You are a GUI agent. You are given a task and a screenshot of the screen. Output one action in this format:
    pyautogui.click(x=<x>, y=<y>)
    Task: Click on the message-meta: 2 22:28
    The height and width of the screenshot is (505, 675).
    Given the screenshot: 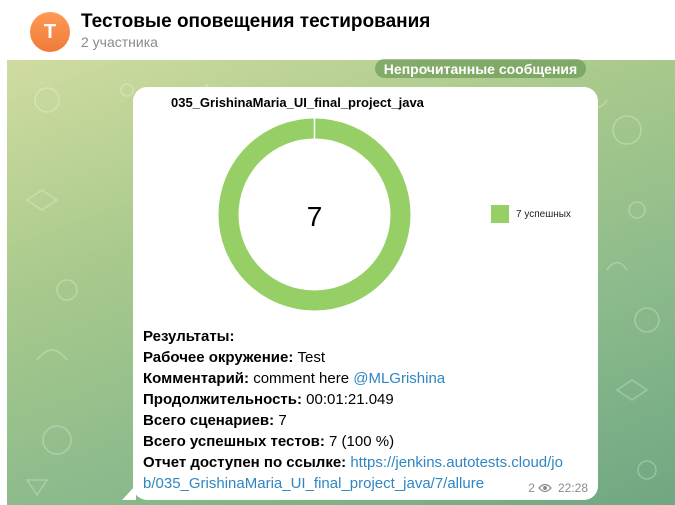 What is the action you would take?
    pyautogui.click(x=558, y=488)
    